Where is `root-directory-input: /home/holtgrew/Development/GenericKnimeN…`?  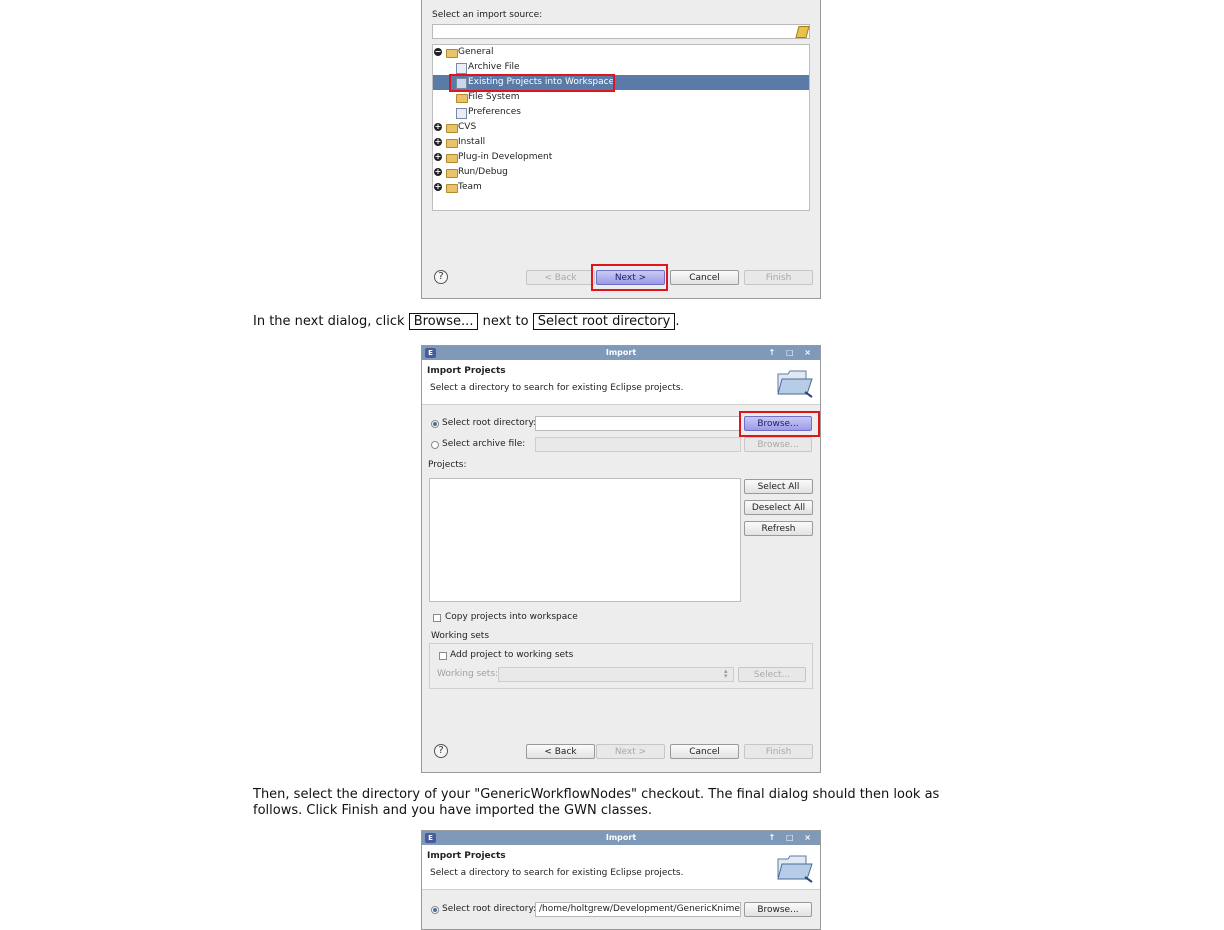
root-directory-input: /home/holtgrew/Development/GenericKnimeN… is located at coordinates (638, 909).